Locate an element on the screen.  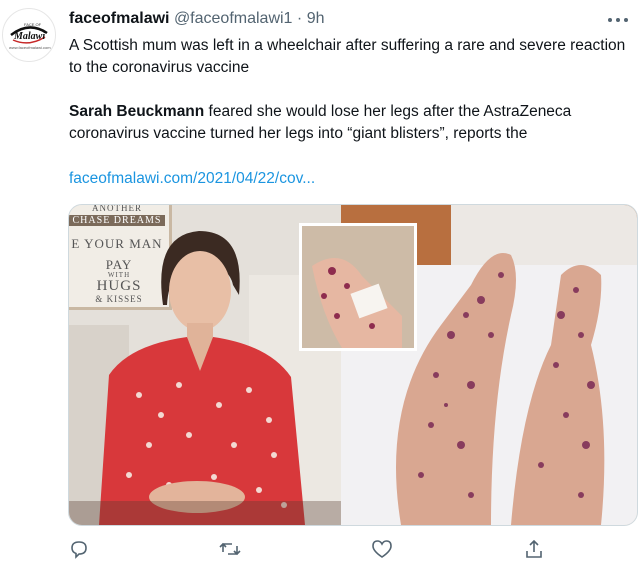
avatar-logo-text: Malawi is located at coordinates (29, 36).